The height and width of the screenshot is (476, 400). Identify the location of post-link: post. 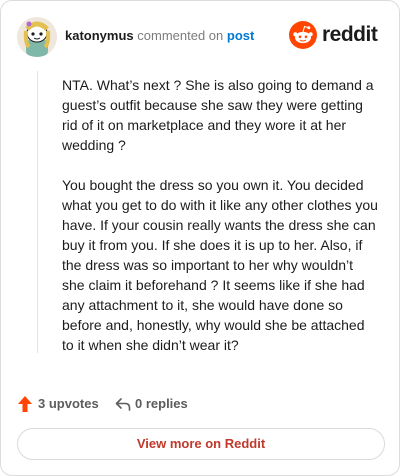
(240, 35).